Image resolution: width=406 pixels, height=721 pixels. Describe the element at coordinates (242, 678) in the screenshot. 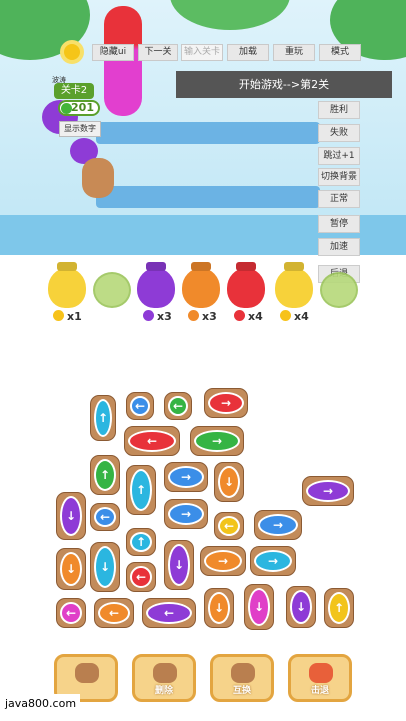

I see `swap-button: 互换` at that location.